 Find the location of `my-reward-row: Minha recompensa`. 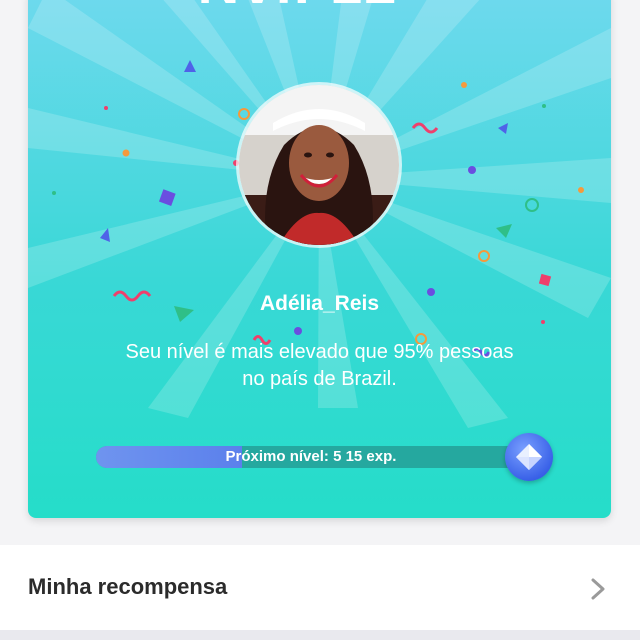

my-reward-row: Minha recompensa is located at coordinates (320, 587).